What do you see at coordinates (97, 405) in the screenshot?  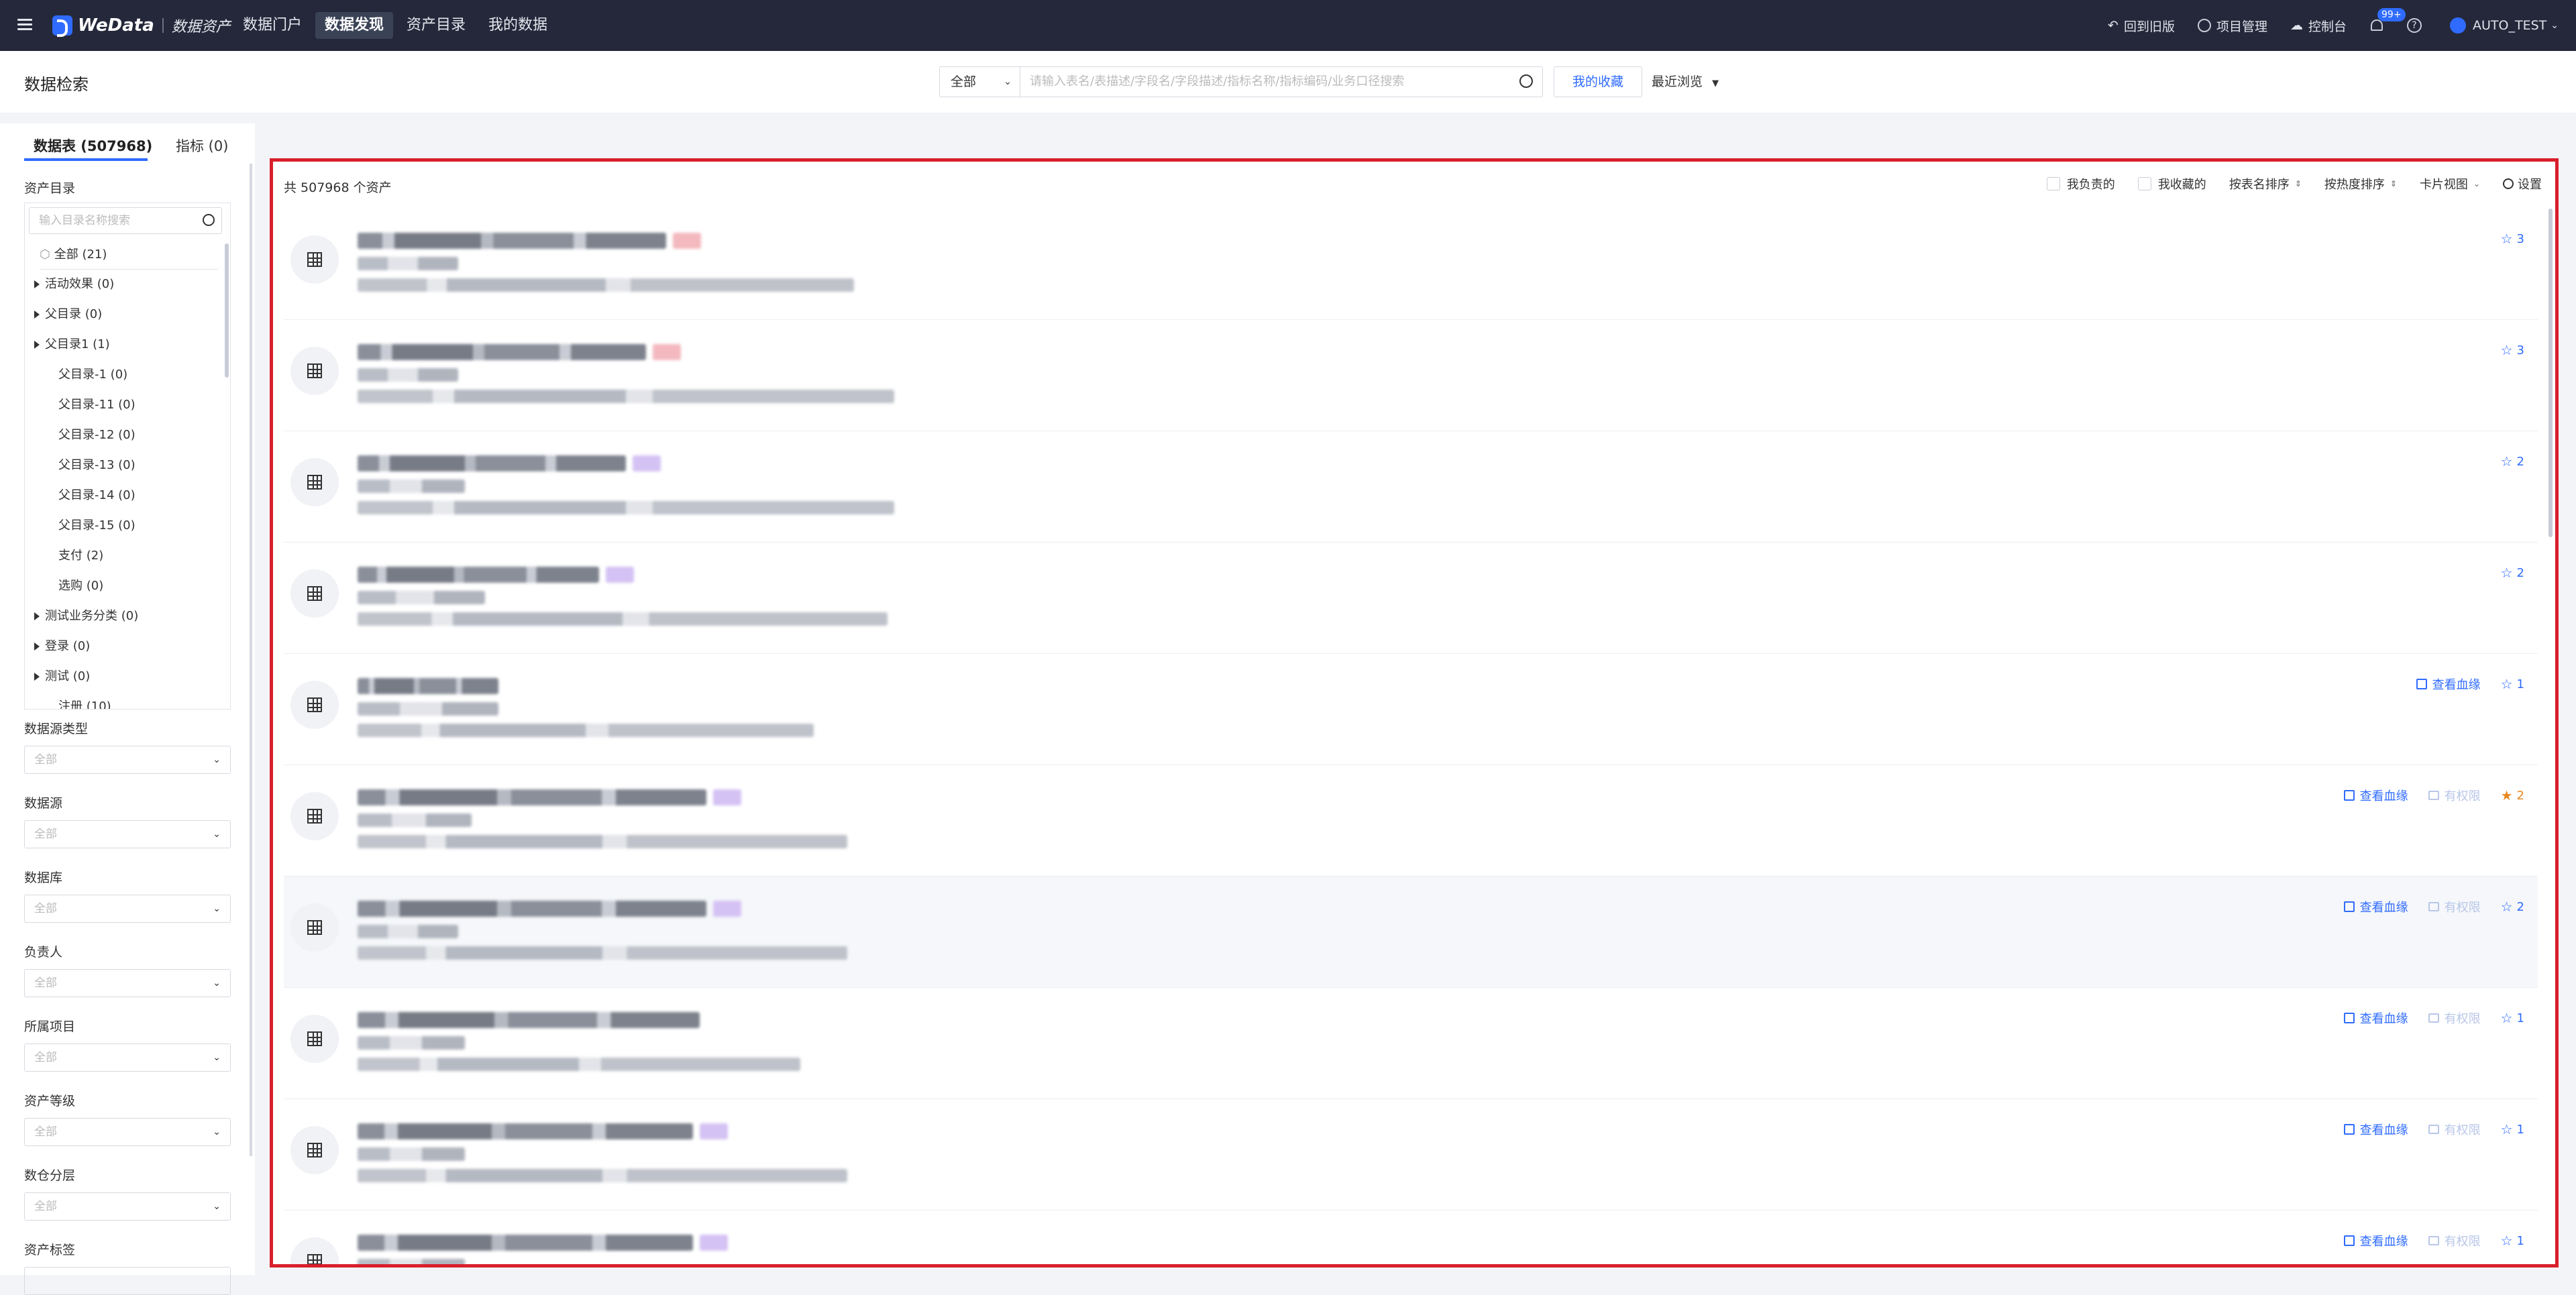 I see `tree-item-parent-dir-11: 父目录-11 (0)` at bounding box center [97, 405].